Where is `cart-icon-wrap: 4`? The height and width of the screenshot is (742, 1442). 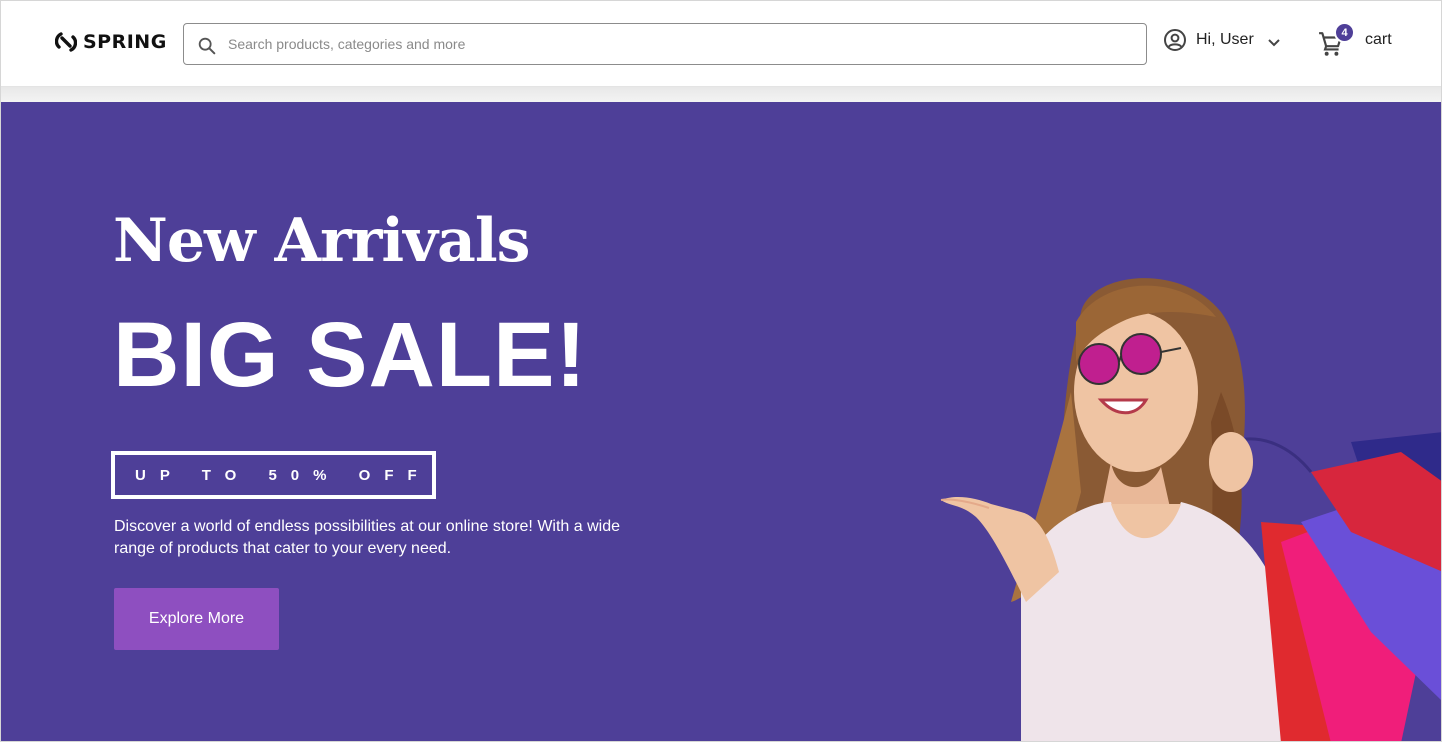 cart-icon-wrap: 4 is located at coordinates (1336, 39).